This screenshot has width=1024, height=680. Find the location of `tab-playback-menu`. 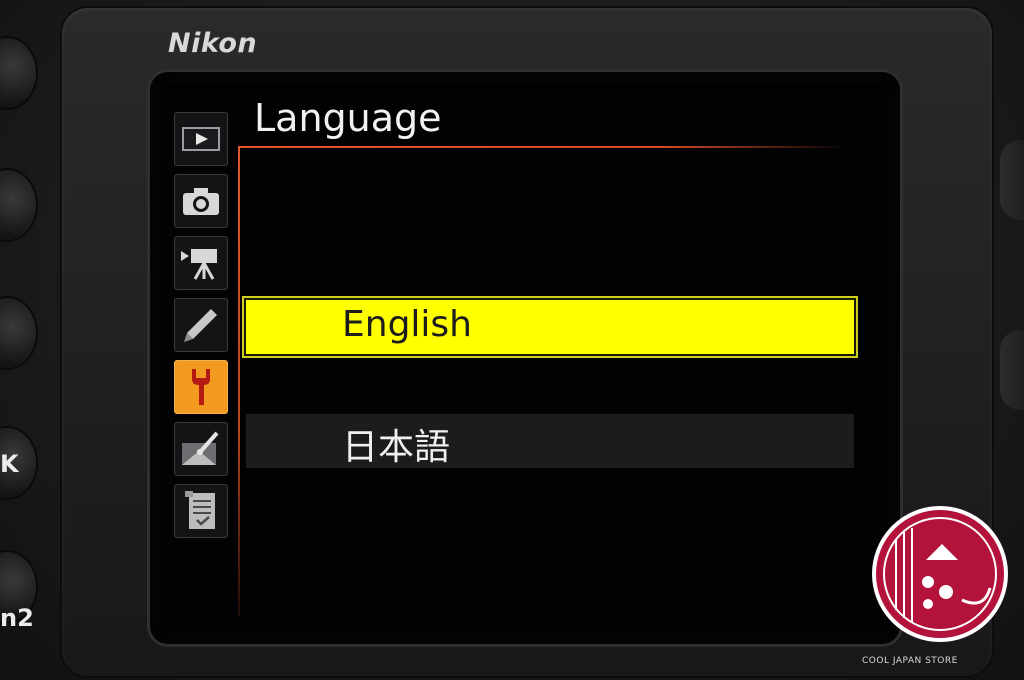

tab-playback-menu is located at coordinates (201, 139).